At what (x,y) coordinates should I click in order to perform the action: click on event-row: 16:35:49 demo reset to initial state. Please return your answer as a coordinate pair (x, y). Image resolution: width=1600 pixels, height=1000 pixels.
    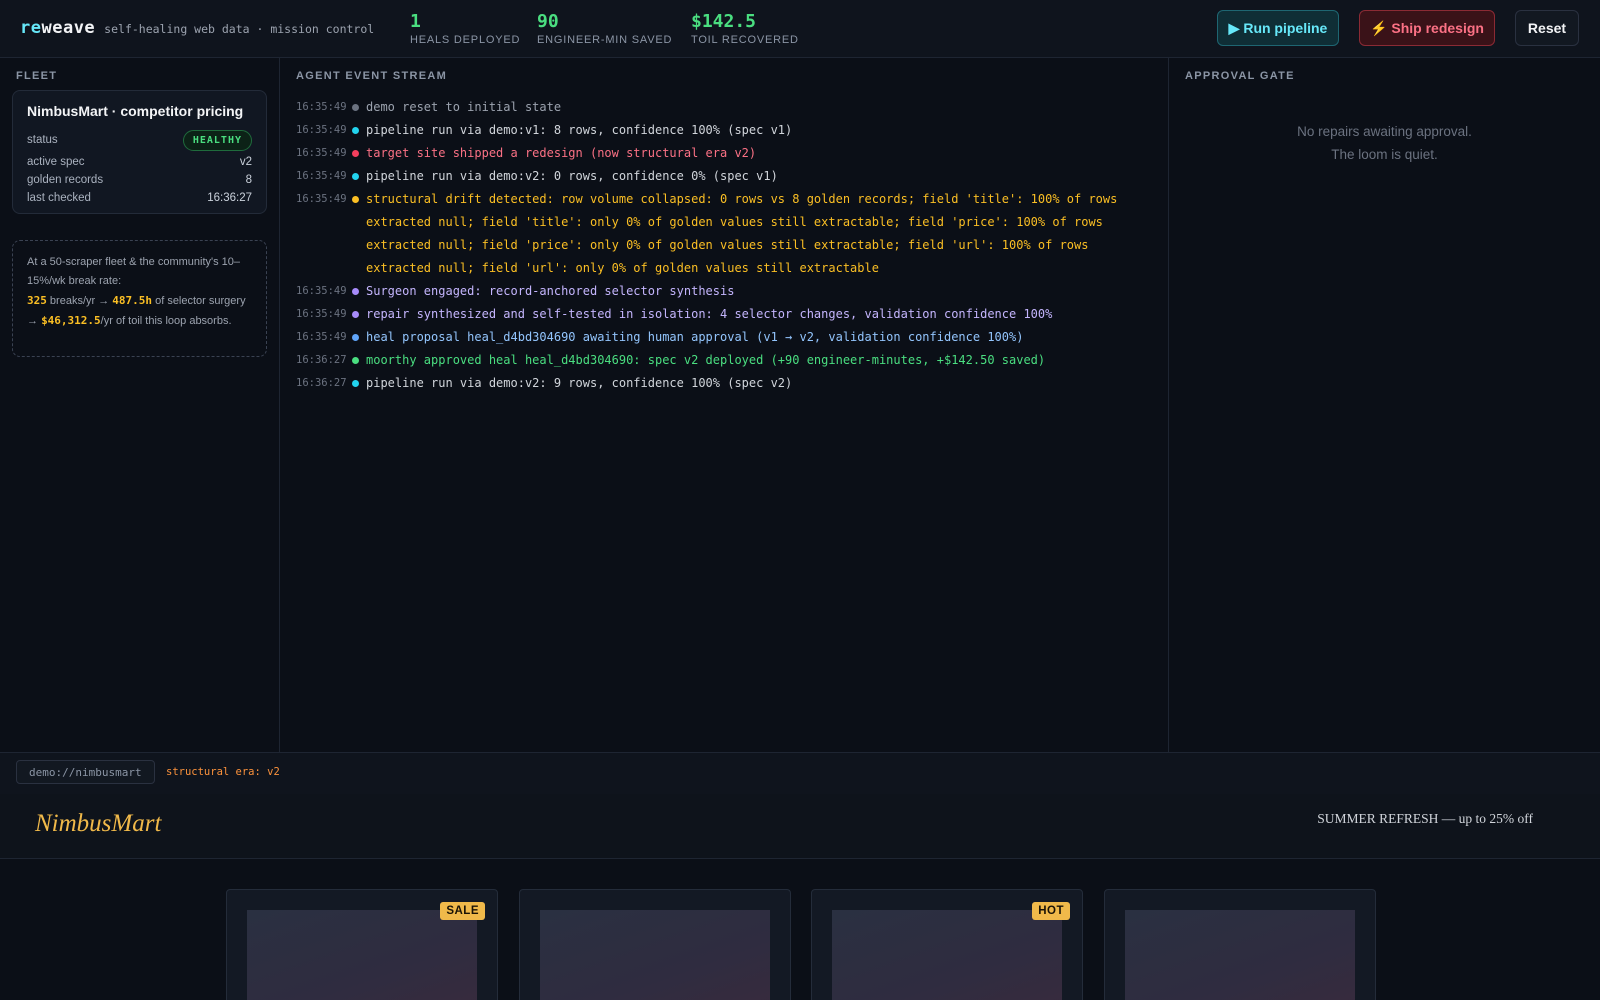
    Looking at the image, I should click on (726, 107).